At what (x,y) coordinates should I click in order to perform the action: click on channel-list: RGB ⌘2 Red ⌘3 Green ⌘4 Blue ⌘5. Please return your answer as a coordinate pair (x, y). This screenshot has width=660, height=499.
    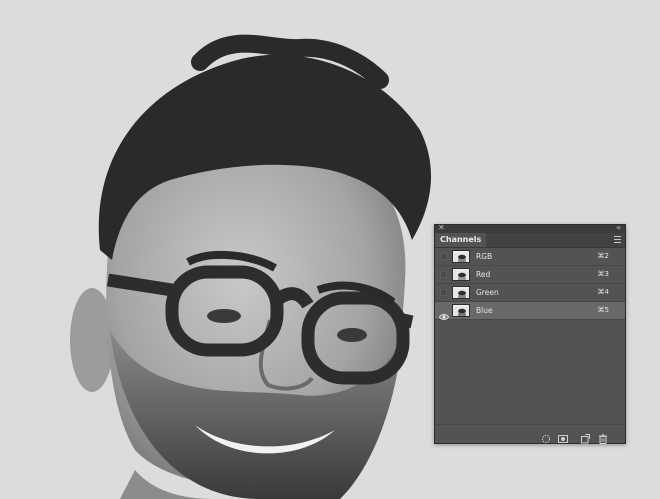
    Looking at the image, I should click on (530, 284).